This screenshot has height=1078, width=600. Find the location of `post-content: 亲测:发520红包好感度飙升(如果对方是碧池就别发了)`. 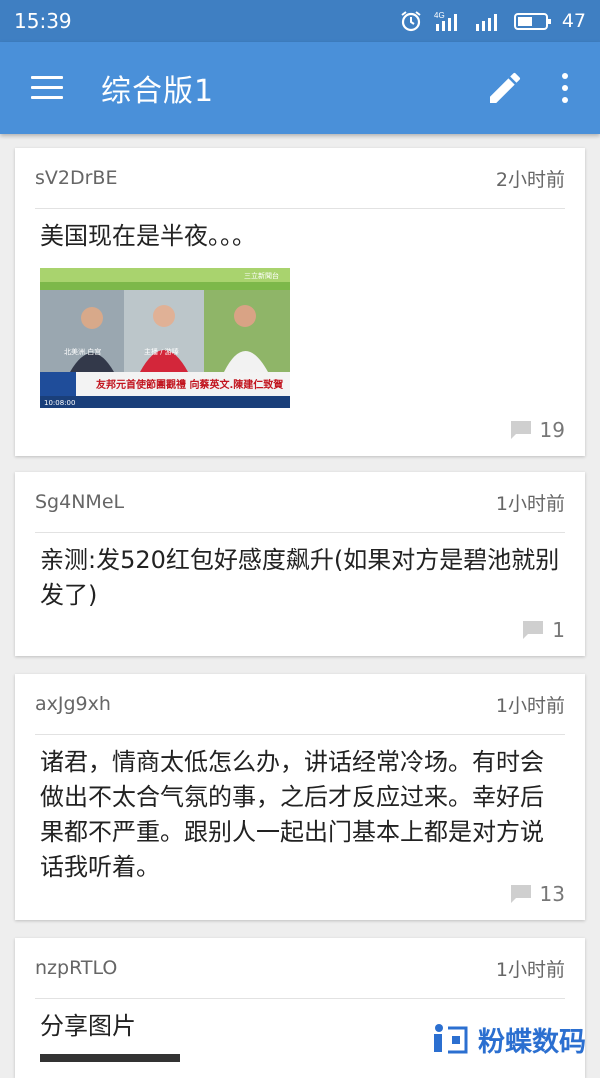

post-content: 亲测:发520红包好感度飙升(如果对方是碧池就别发了) is located at coordinates (300, 573).